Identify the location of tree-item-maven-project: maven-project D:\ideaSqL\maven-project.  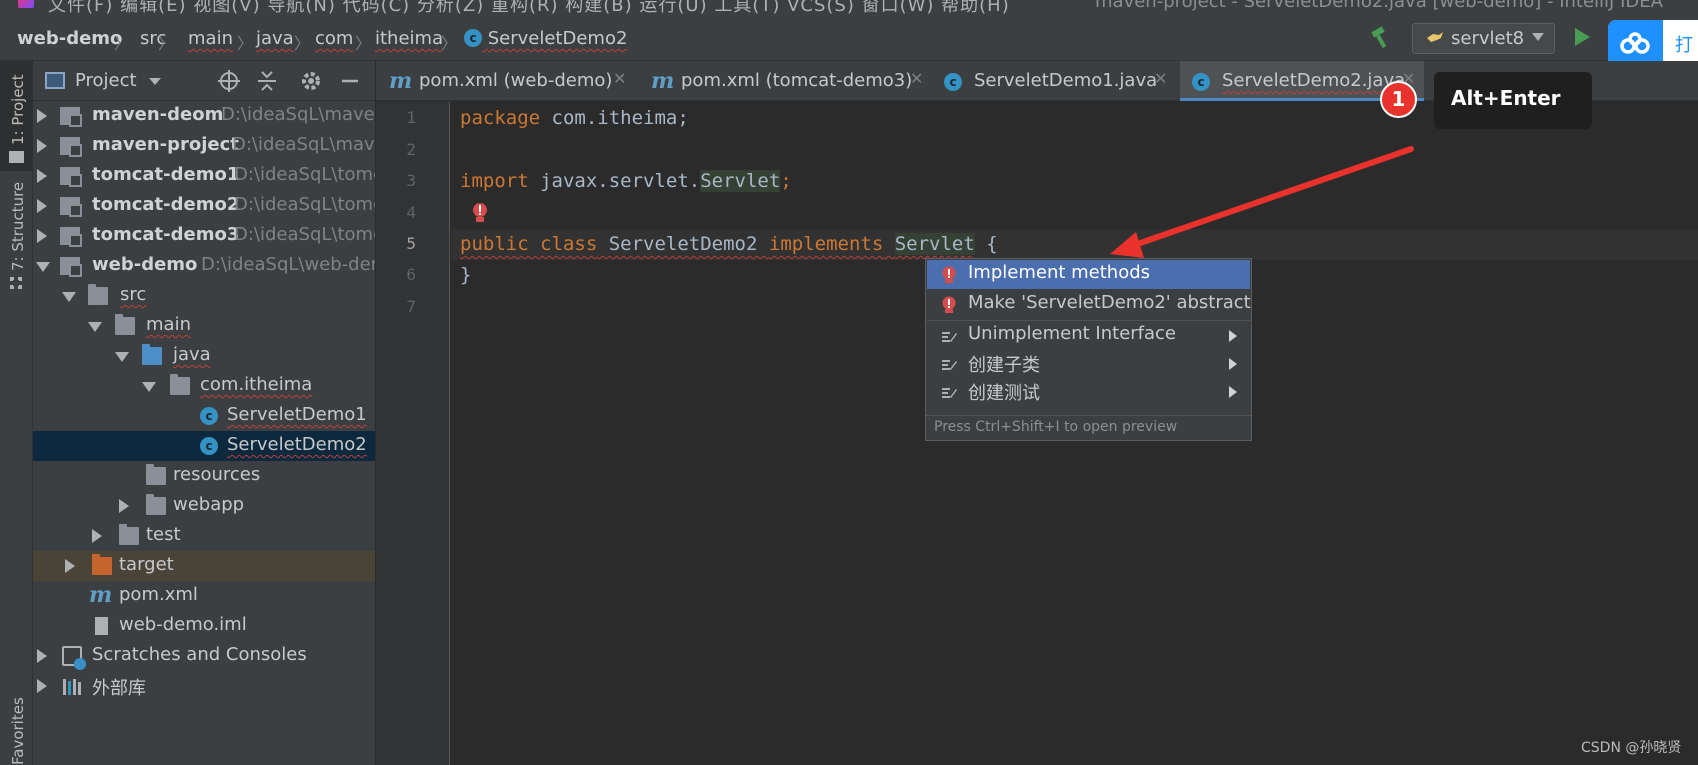
(204, 146).